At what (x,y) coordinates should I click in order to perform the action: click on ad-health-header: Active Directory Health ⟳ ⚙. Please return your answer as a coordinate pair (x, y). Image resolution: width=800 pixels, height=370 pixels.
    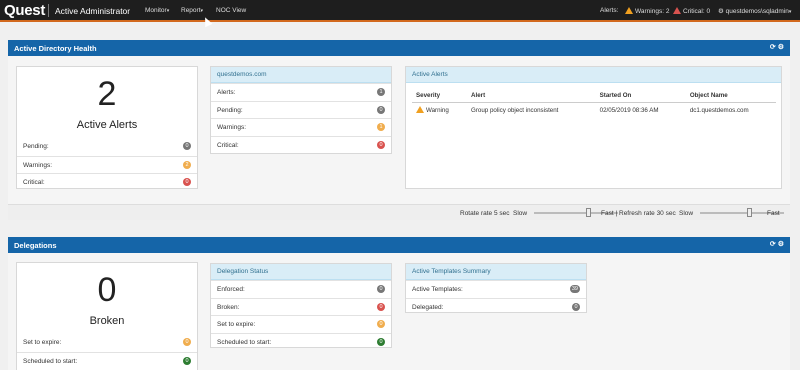
    Looking at the image, I should click on (399, 48).